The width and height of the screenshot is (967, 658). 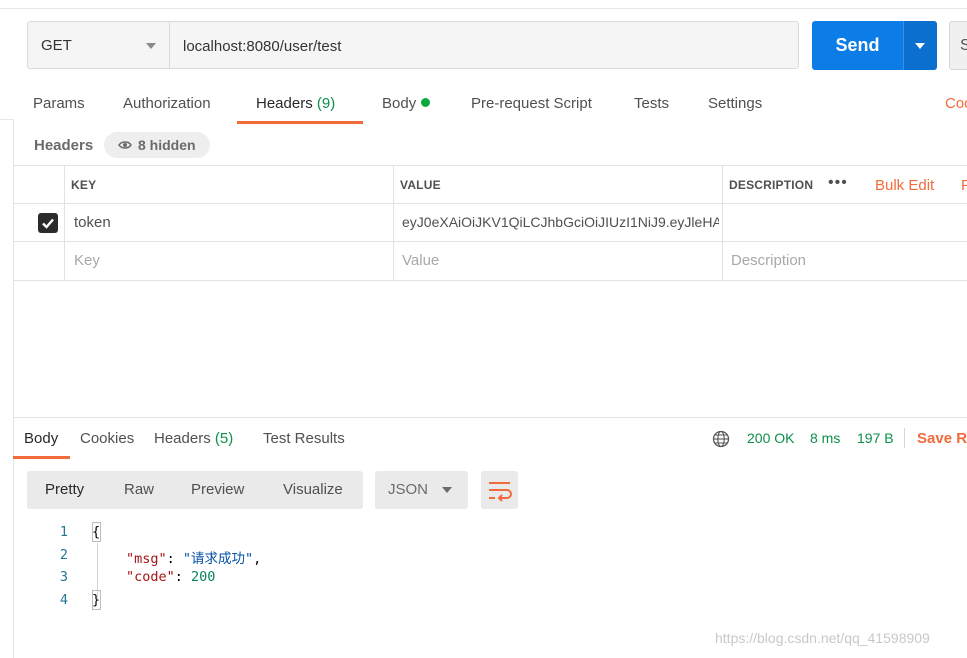 What do you see at coordinates (63, 532) in the screenshot?
I see `line-number: 1` at bounding box center [63, 532].